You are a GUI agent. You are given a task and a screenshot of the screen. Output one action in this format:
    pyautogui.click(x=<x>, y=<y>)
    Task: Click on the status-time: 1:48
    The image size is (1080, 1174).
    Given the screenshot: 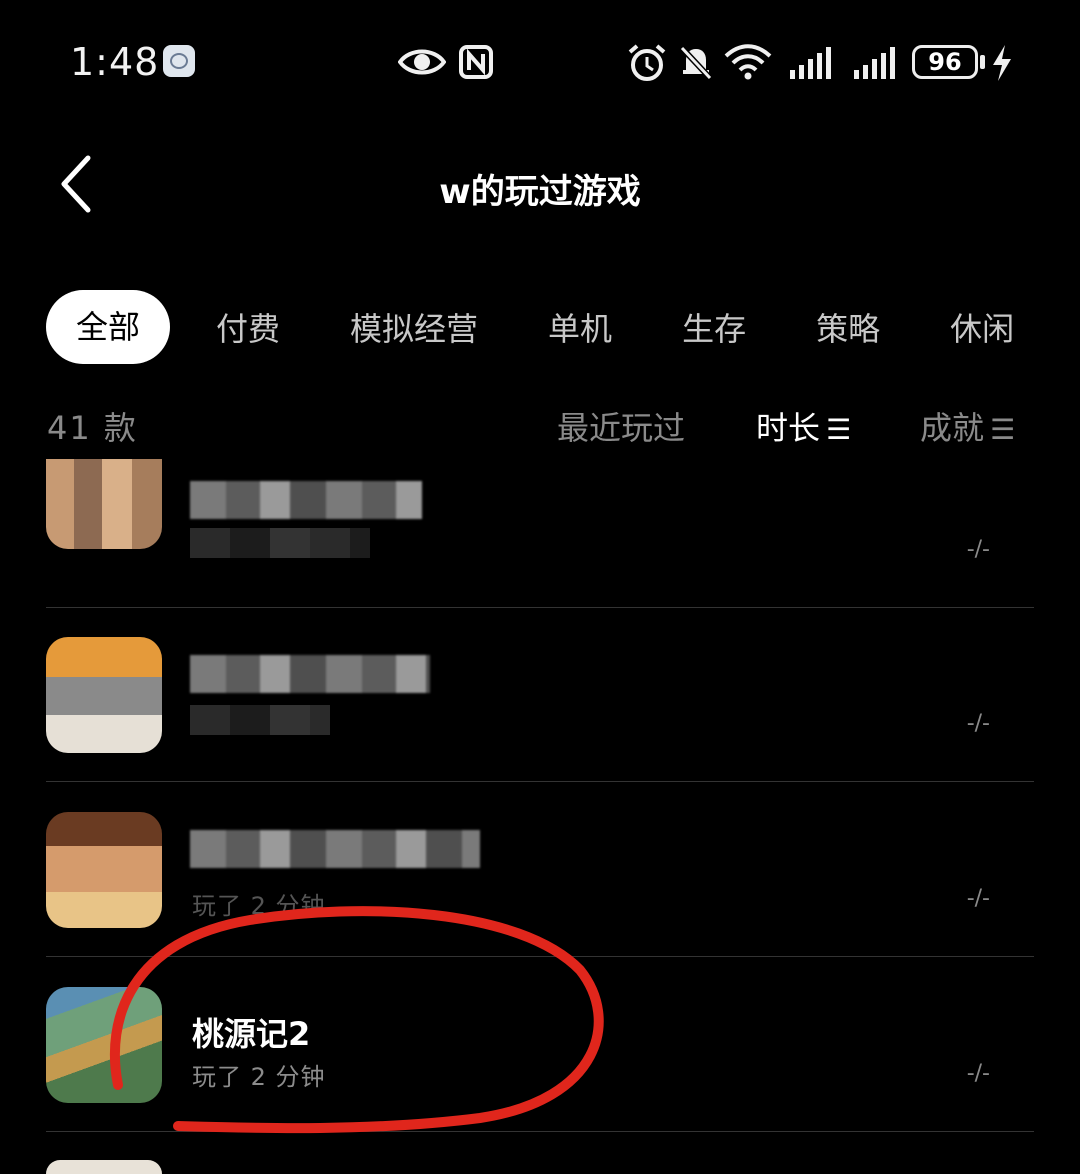 What is the action you would take?
    pyautogui.click(x=115, y=62)
    